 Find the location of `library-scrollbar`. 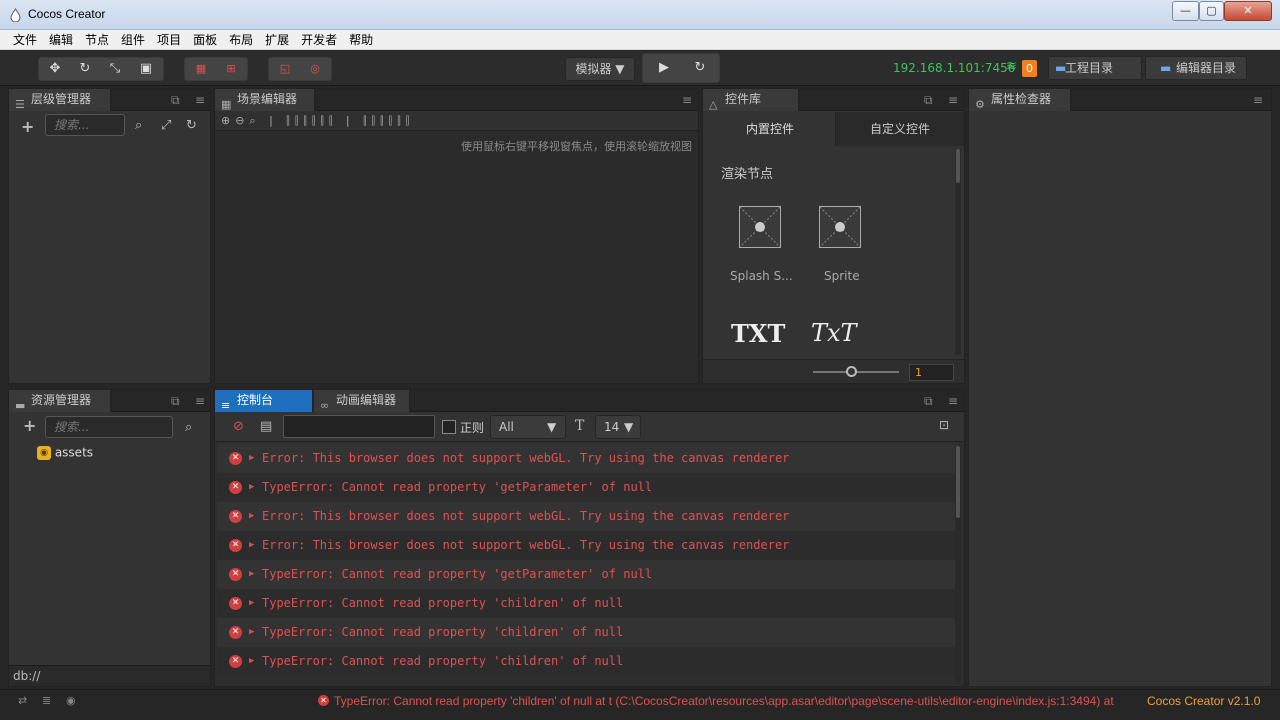

library-scrollbar is located at coordinates (958, 252).